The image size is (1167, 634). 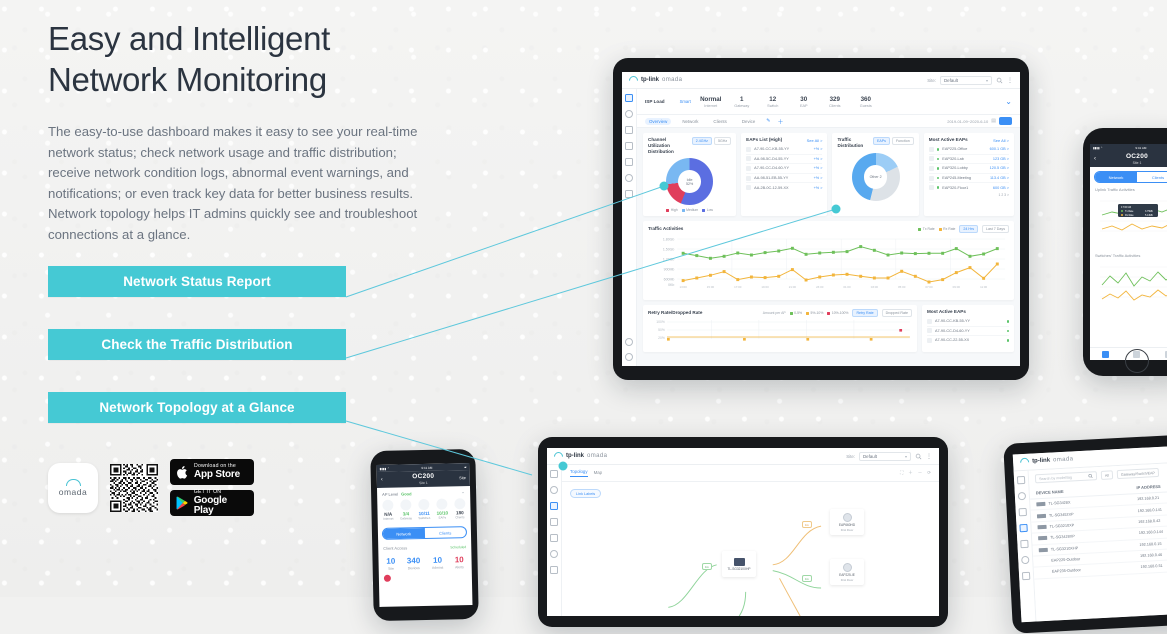 I want to click on tab-settings, so click(x=1160, y=354).